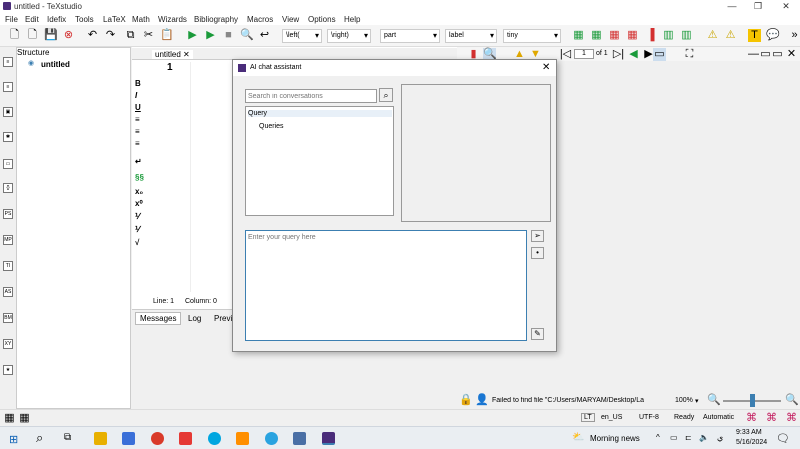 The height and width of the screenshot is (449, 800). Describe the element at coordinates (141, 19) in the screenshot. I see `menu-math: Math` at that location.